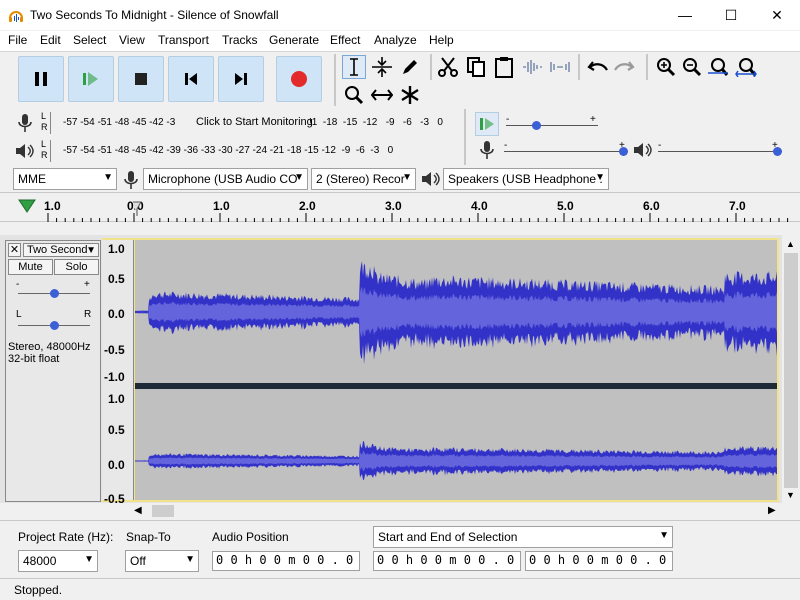 Image resolution: width=800 pixels, height=600 pixels. I want to click on pinned-play-head-icon, so click(27, 206).